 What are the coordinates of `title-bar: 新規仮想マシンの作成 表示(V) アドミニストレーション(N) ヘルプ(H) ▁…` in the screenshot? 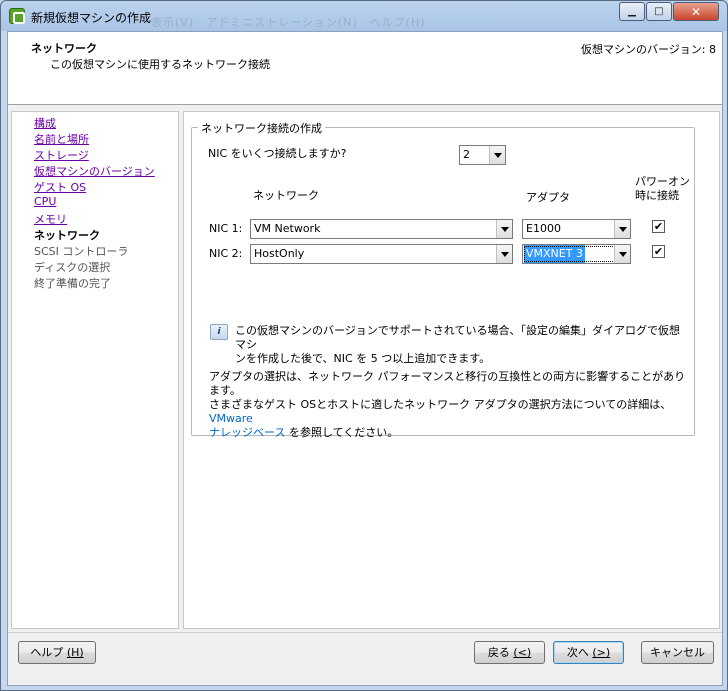 It's located at (364, 16).